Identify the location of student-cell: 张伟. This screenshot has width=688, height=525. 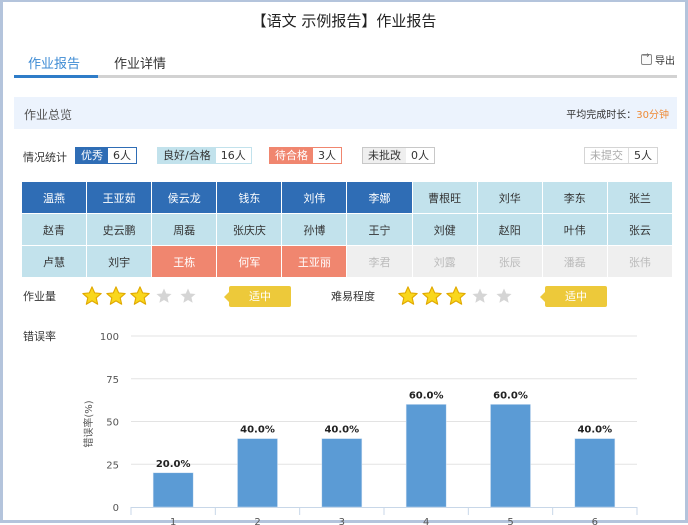
(639, 261).